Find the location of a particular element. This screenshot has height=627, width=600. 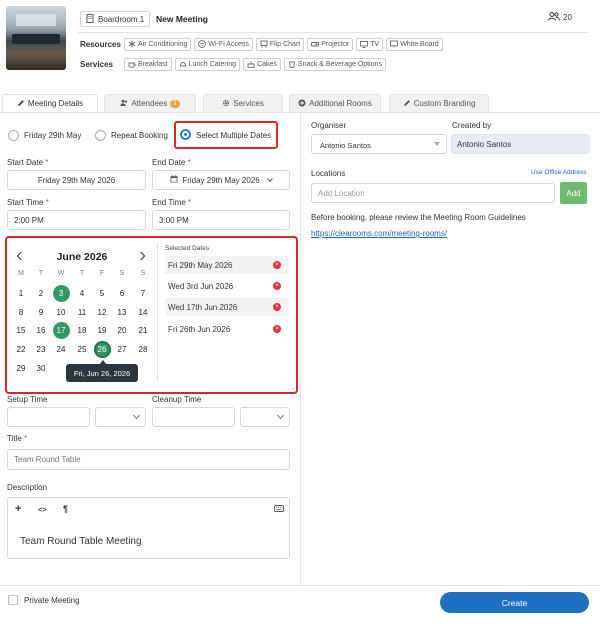

resource-chip: TV is located at coordinates (370, 44).